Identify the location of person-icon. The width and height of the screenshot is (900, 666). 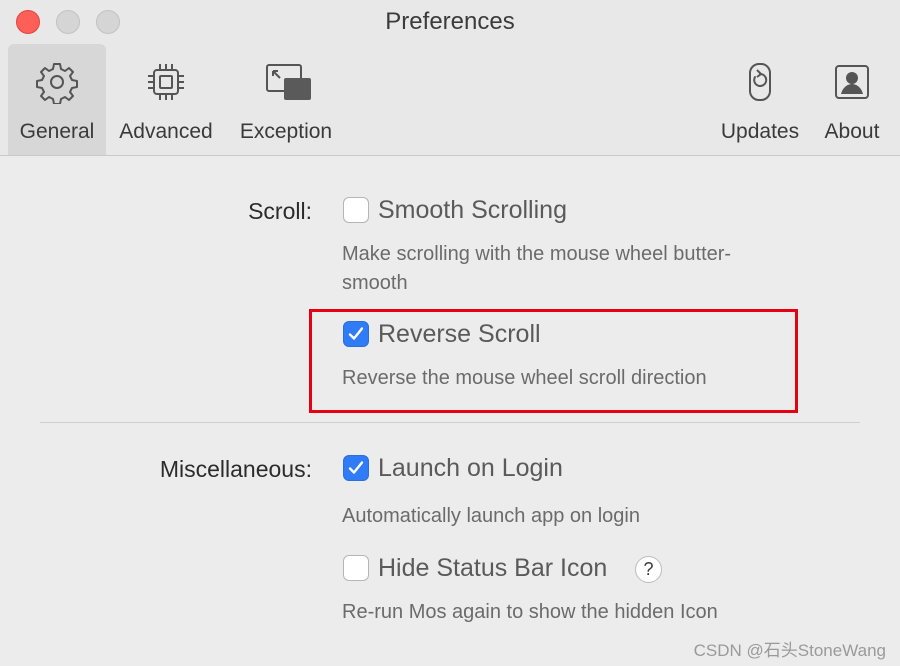
(852, 82).